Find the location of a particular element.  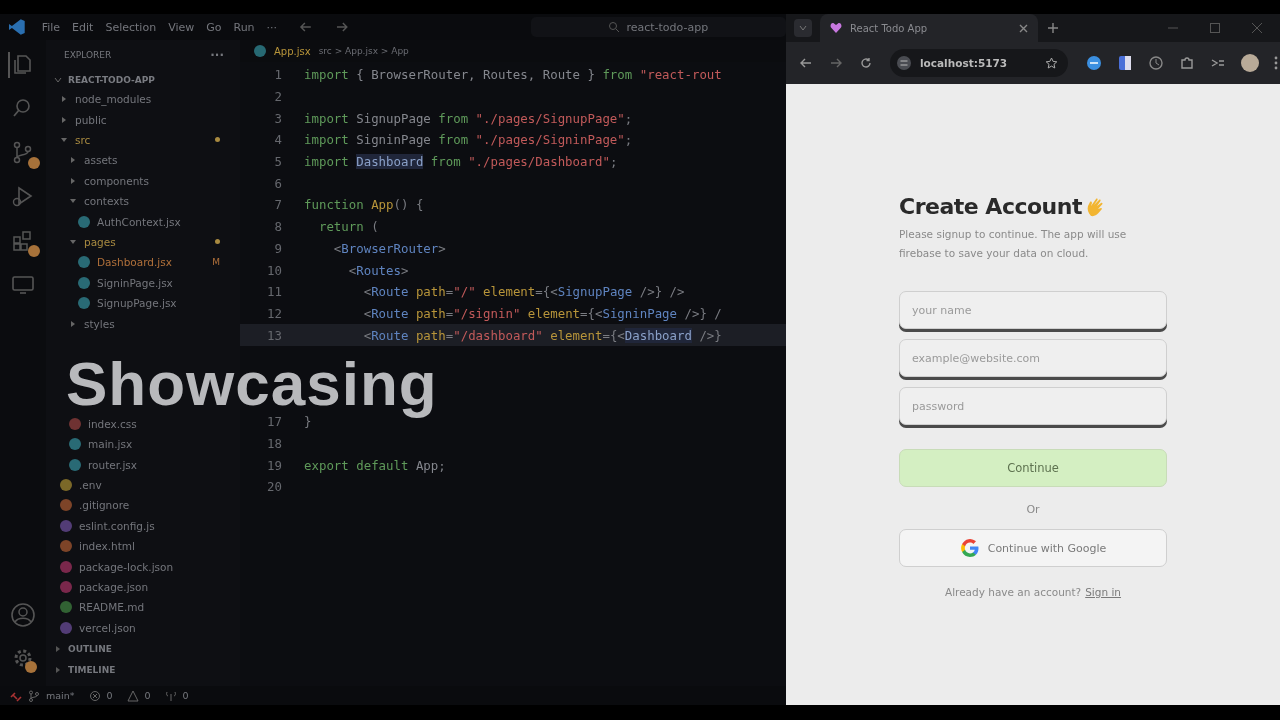

config-file-icon is located at coordinates (66, 525).